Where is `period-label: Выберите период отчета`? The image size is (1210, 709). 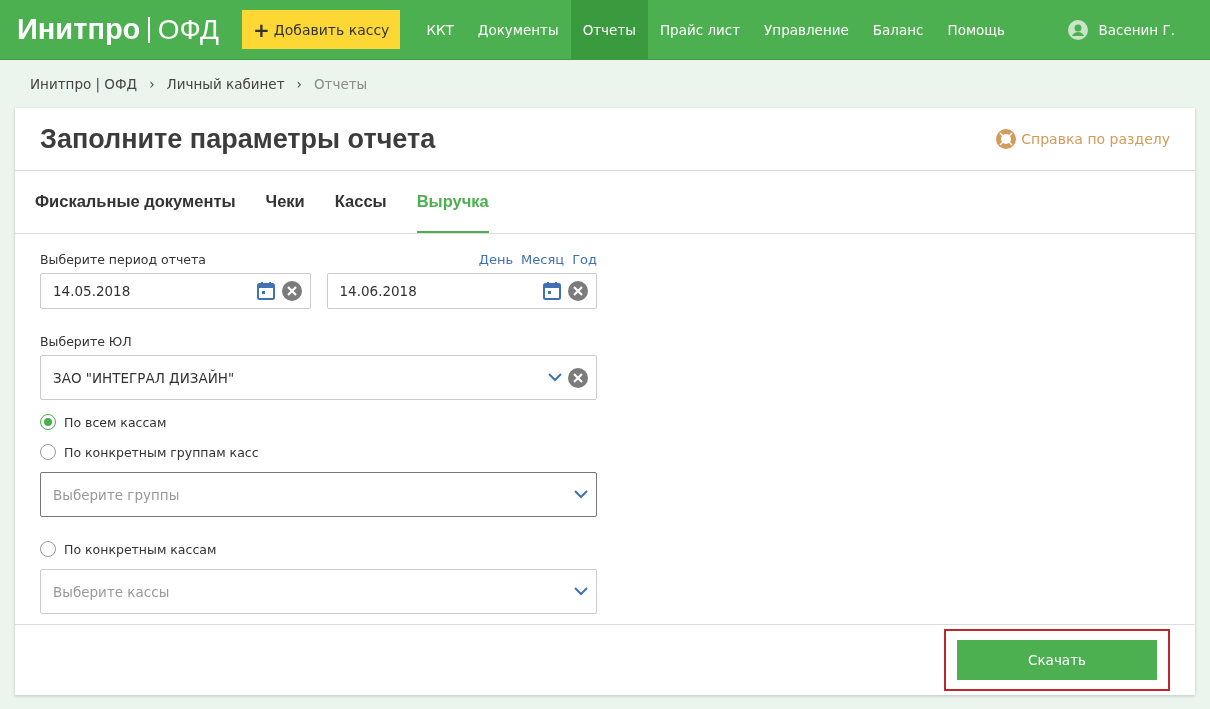 period-label: Выберите период отчета is located at coordinates (123, 259).